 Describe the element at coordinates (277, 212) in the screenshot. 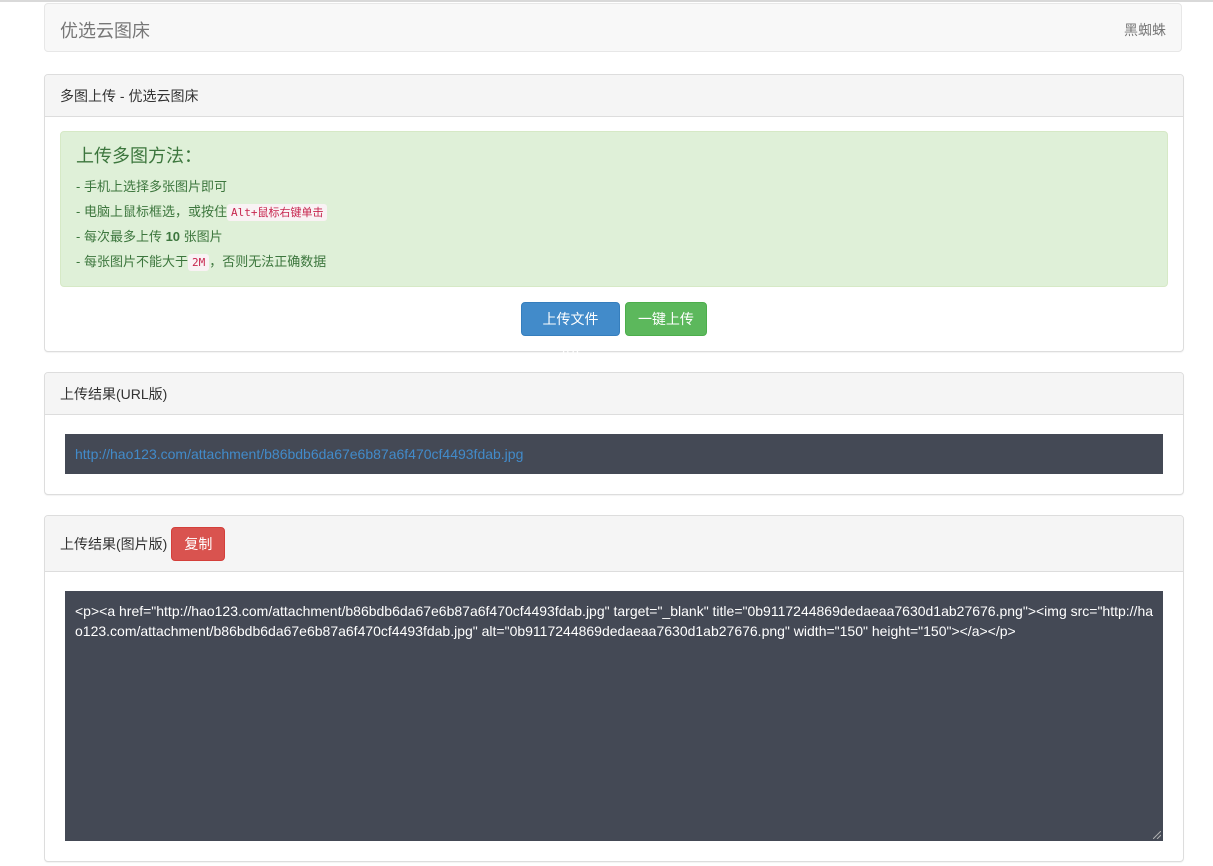

I see `instruction-desktop-shortcut: Alt+鼠标右键单击` at that location.